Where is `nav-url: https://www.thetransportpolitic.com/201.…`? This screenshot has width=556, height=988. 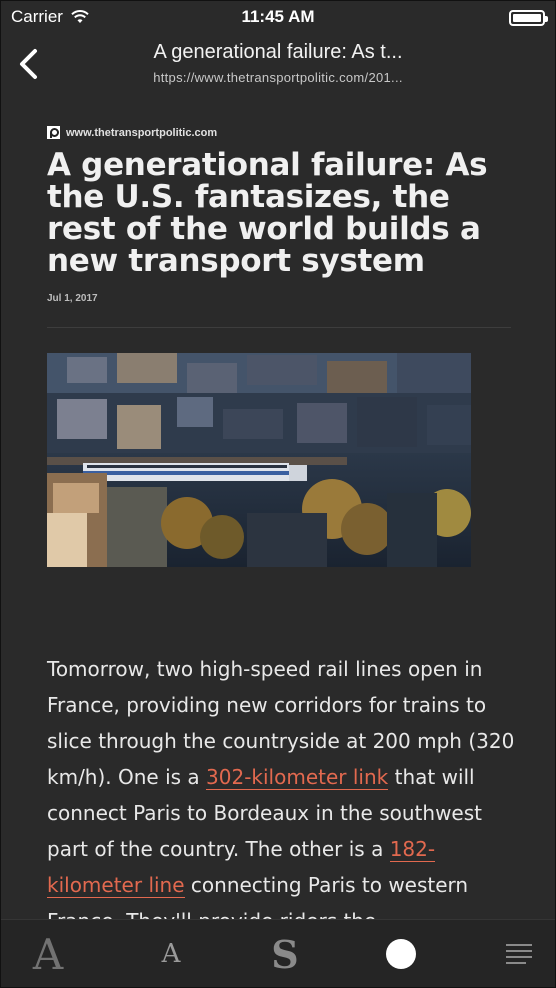
nav-url: https://www.thetransportpolitic.com/201.… is located at coordinates (278, 77).